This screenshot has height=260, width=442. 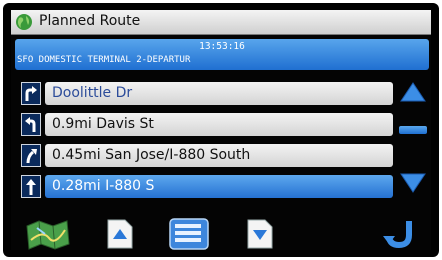 I want to click on route-step: Doolittle Dr, so click(x=207, y=93).